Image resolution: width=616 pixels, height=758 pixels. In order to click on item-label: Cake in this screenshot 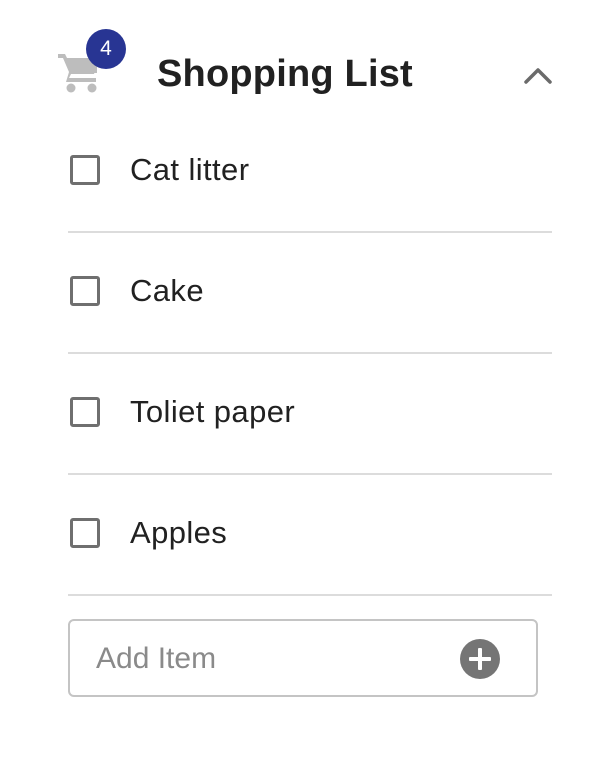, I will do `click(167, 290)`.